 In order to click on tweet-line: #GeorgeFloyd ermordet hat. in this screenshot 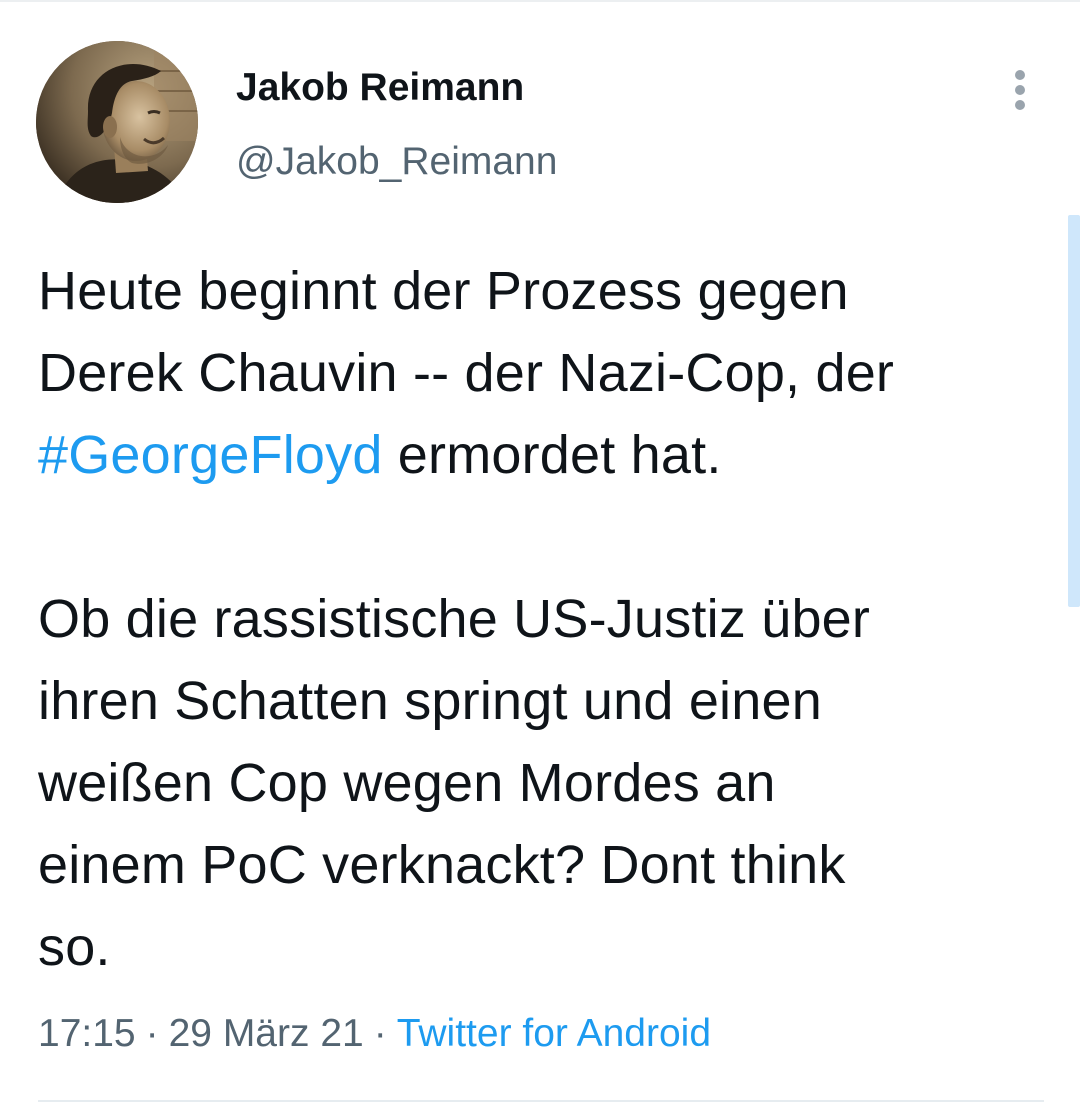, I will do `click(543, 455)`.